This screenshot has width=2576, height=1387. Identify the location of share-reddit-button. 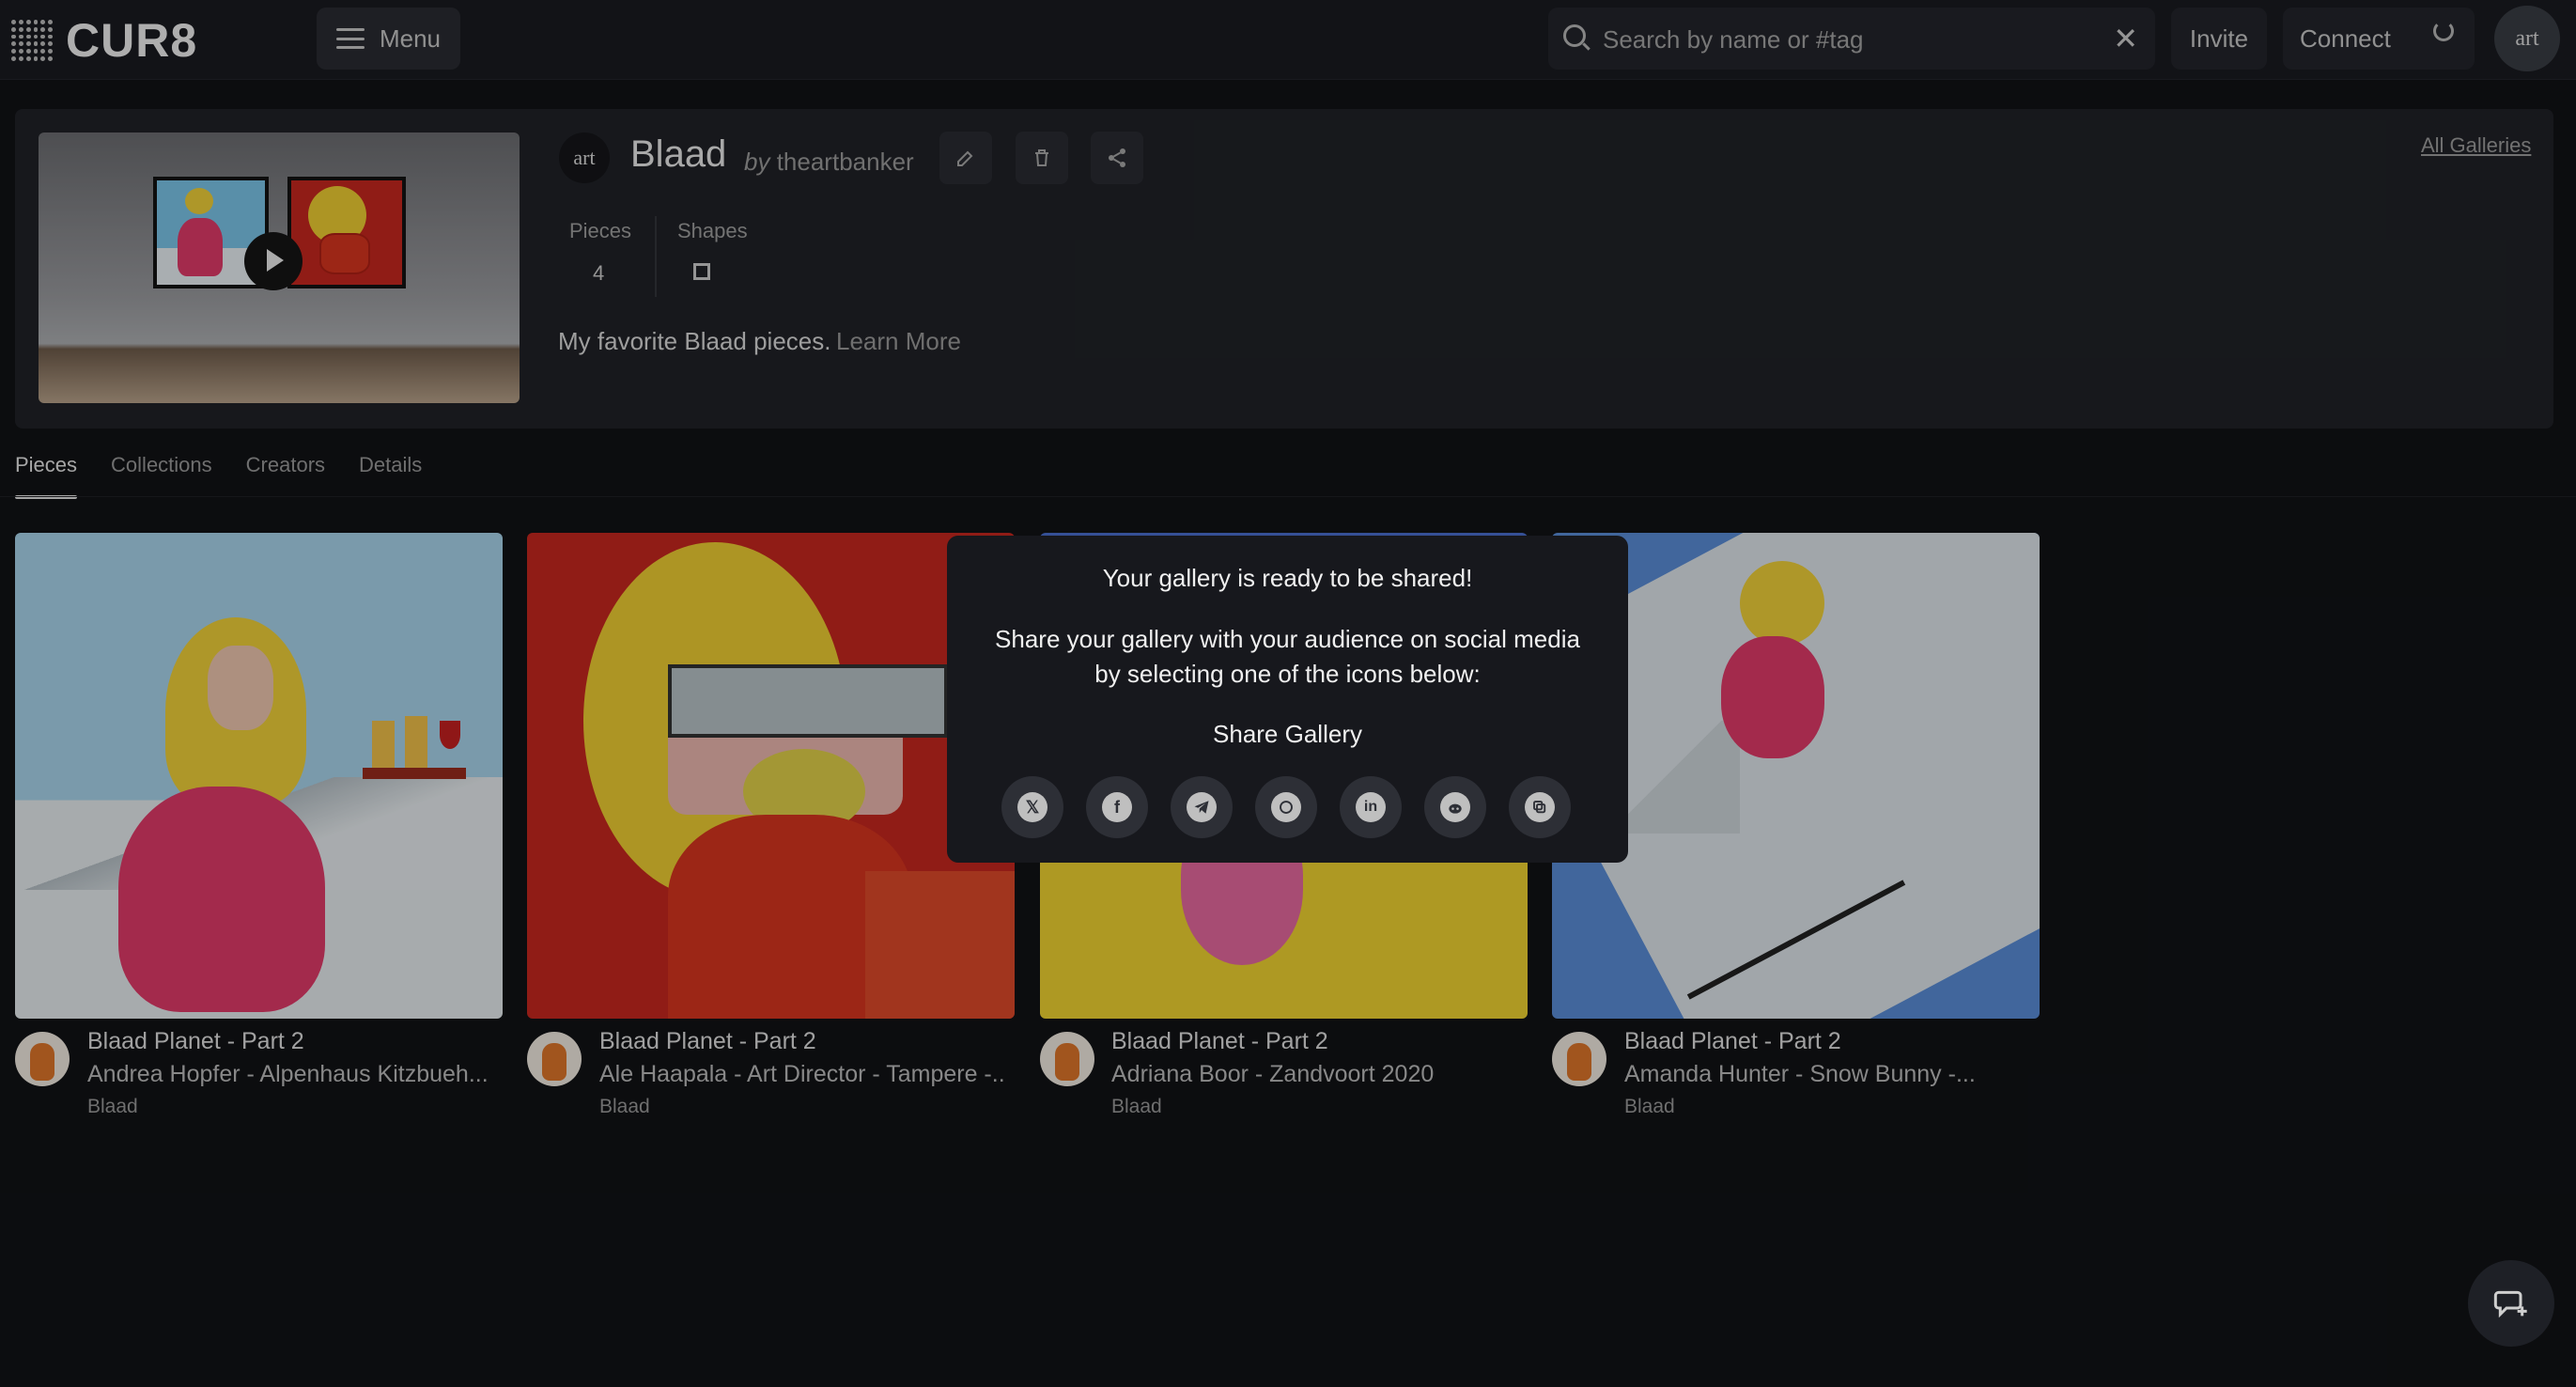
(1455, 807).